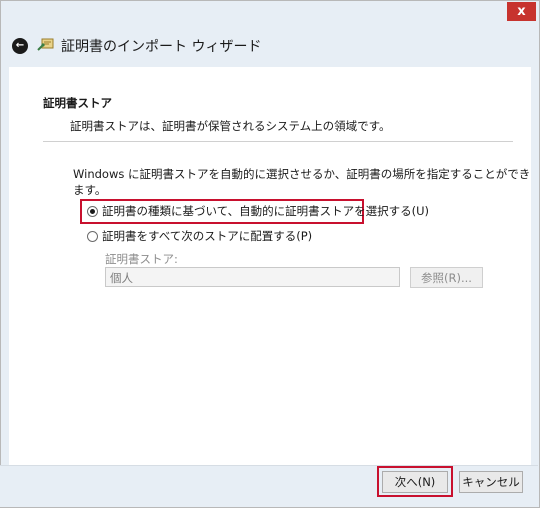 The height and width of the screenshot is (508, 540). Describe the element at coordinates (269, 486) in the screenshot. I see `footer-bar` at that location.